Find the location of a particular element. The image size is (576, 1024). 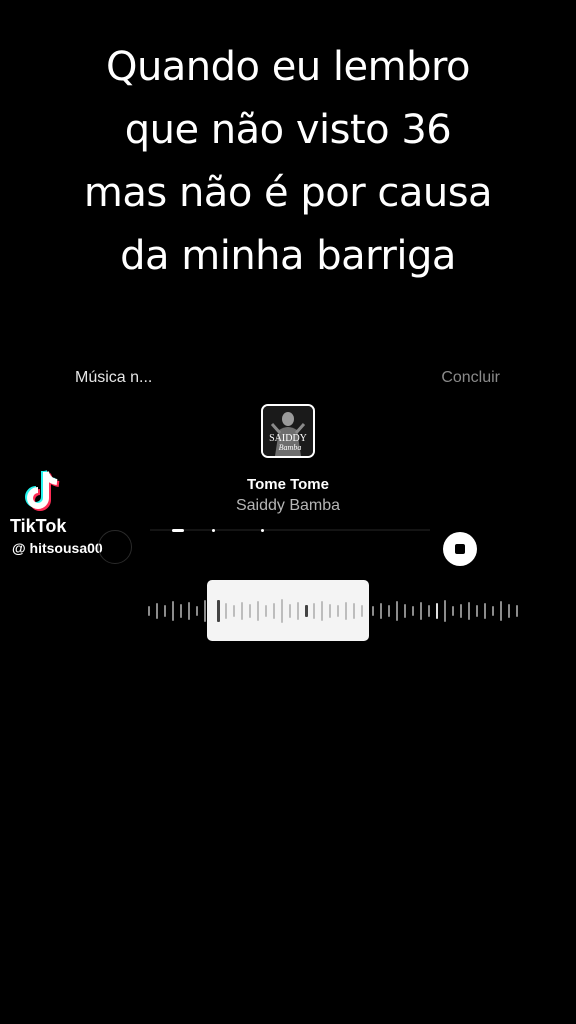

tiktok-username: @ hitsousa00 is located at coordinates (57, 548).